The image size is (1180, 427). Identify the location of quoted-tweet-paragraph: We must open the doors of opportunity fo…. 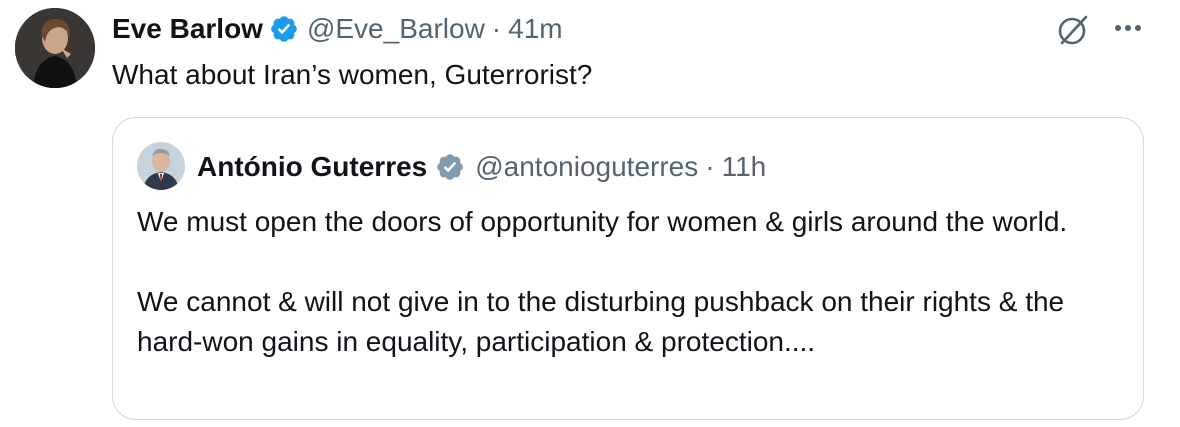
(602, 221).